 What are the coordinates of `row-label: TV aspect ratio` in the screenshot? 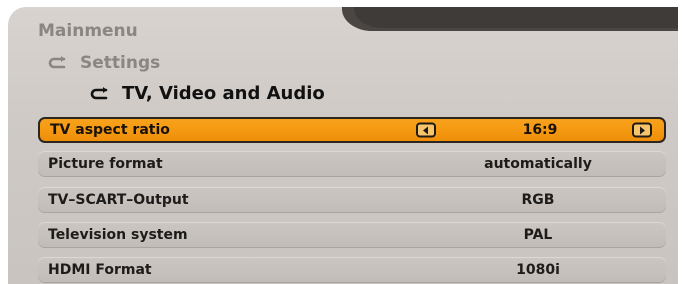 It's located at (110, 130).